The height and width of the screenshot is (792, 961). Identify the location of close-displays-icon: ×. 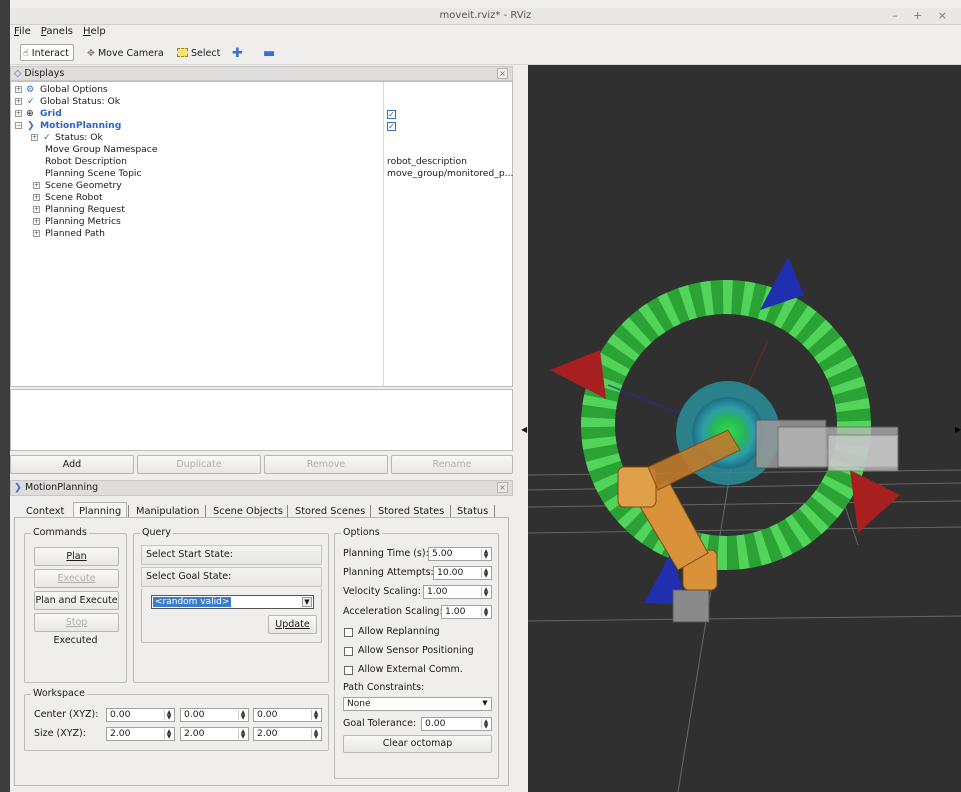
(502, 73).